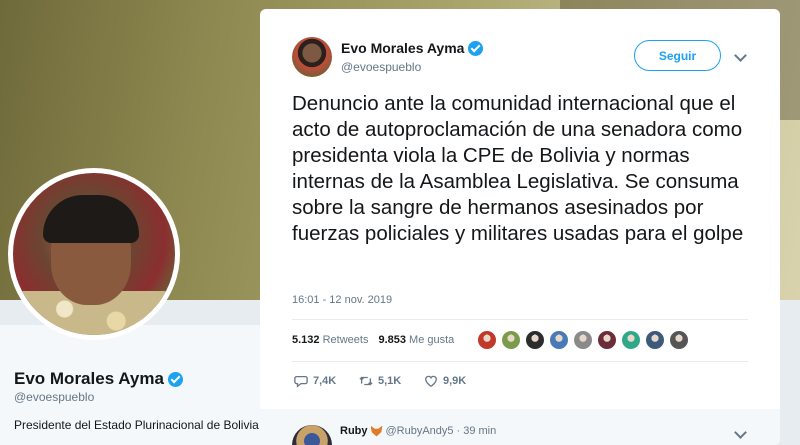 This screenshot has height=445, width=800. I want to click on like-action: 9,9K, so click(456, 381).